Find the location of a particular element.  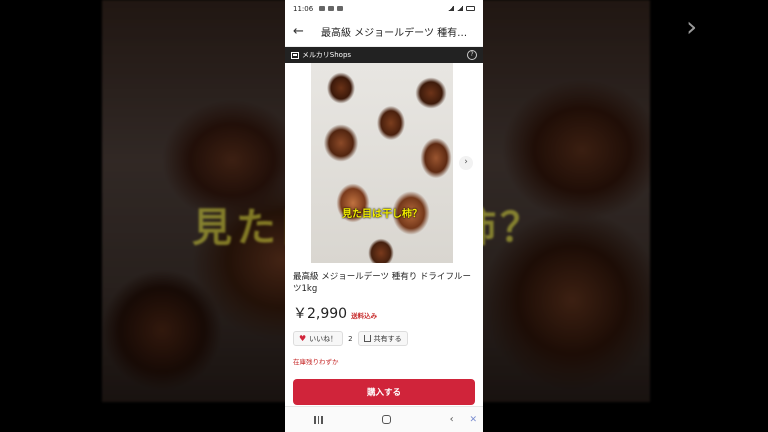

home-icon is located at coordinates (386, 419).